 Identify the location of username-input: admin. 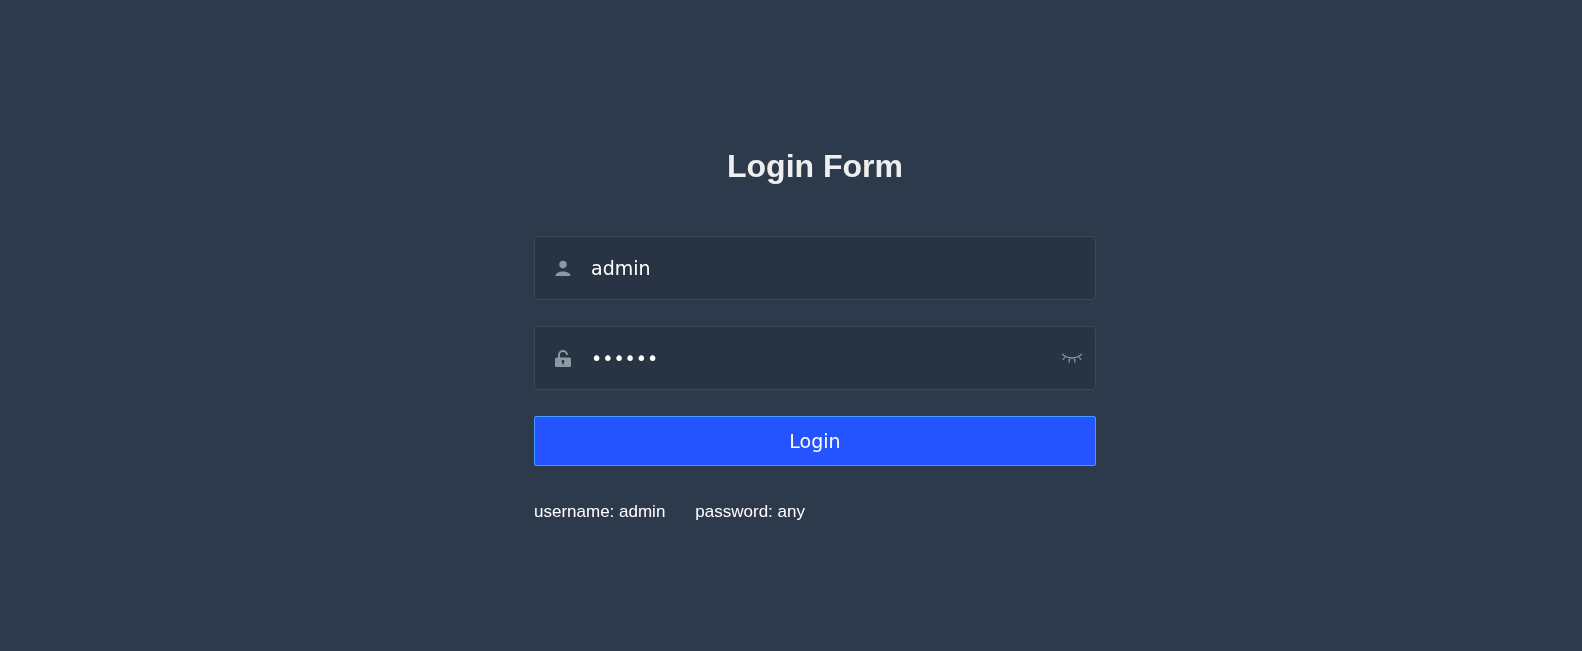
(837, 268).